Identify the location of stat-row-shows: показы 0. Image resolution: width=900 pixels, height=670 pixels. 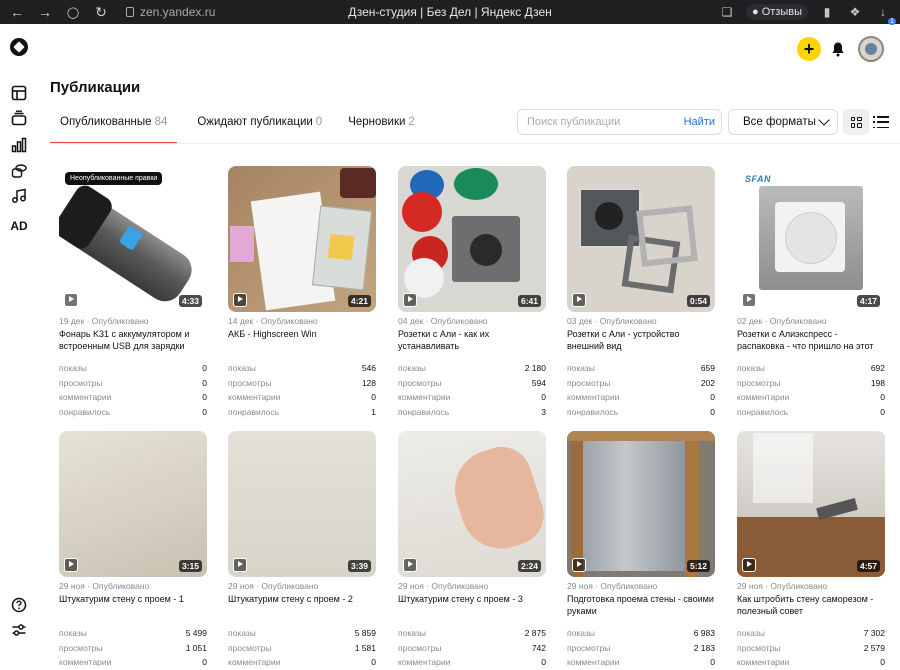
(134, 368).